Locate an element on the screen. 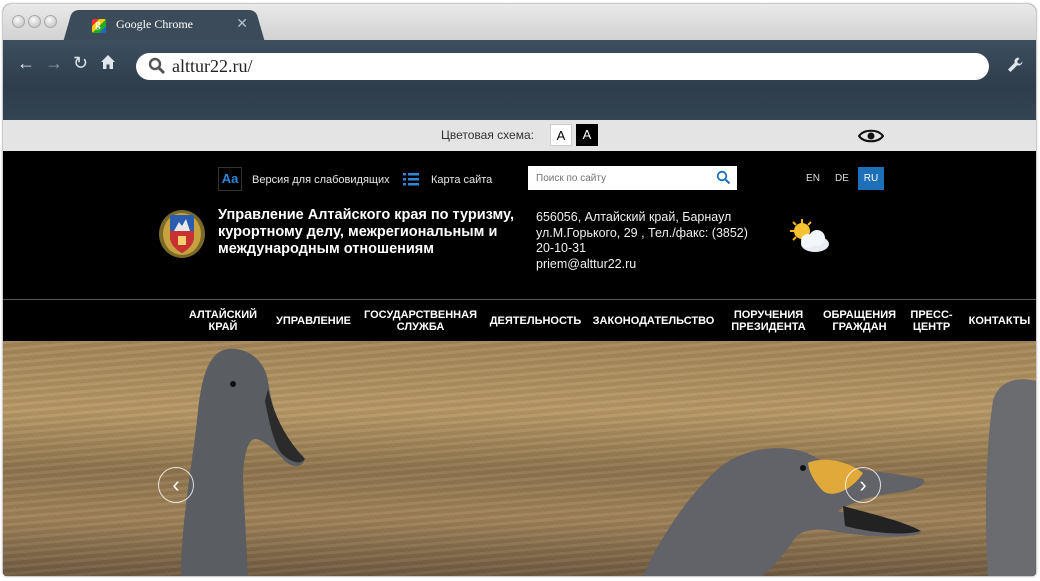  back-arrow-icon: ← is located at coordinates (26, 63).